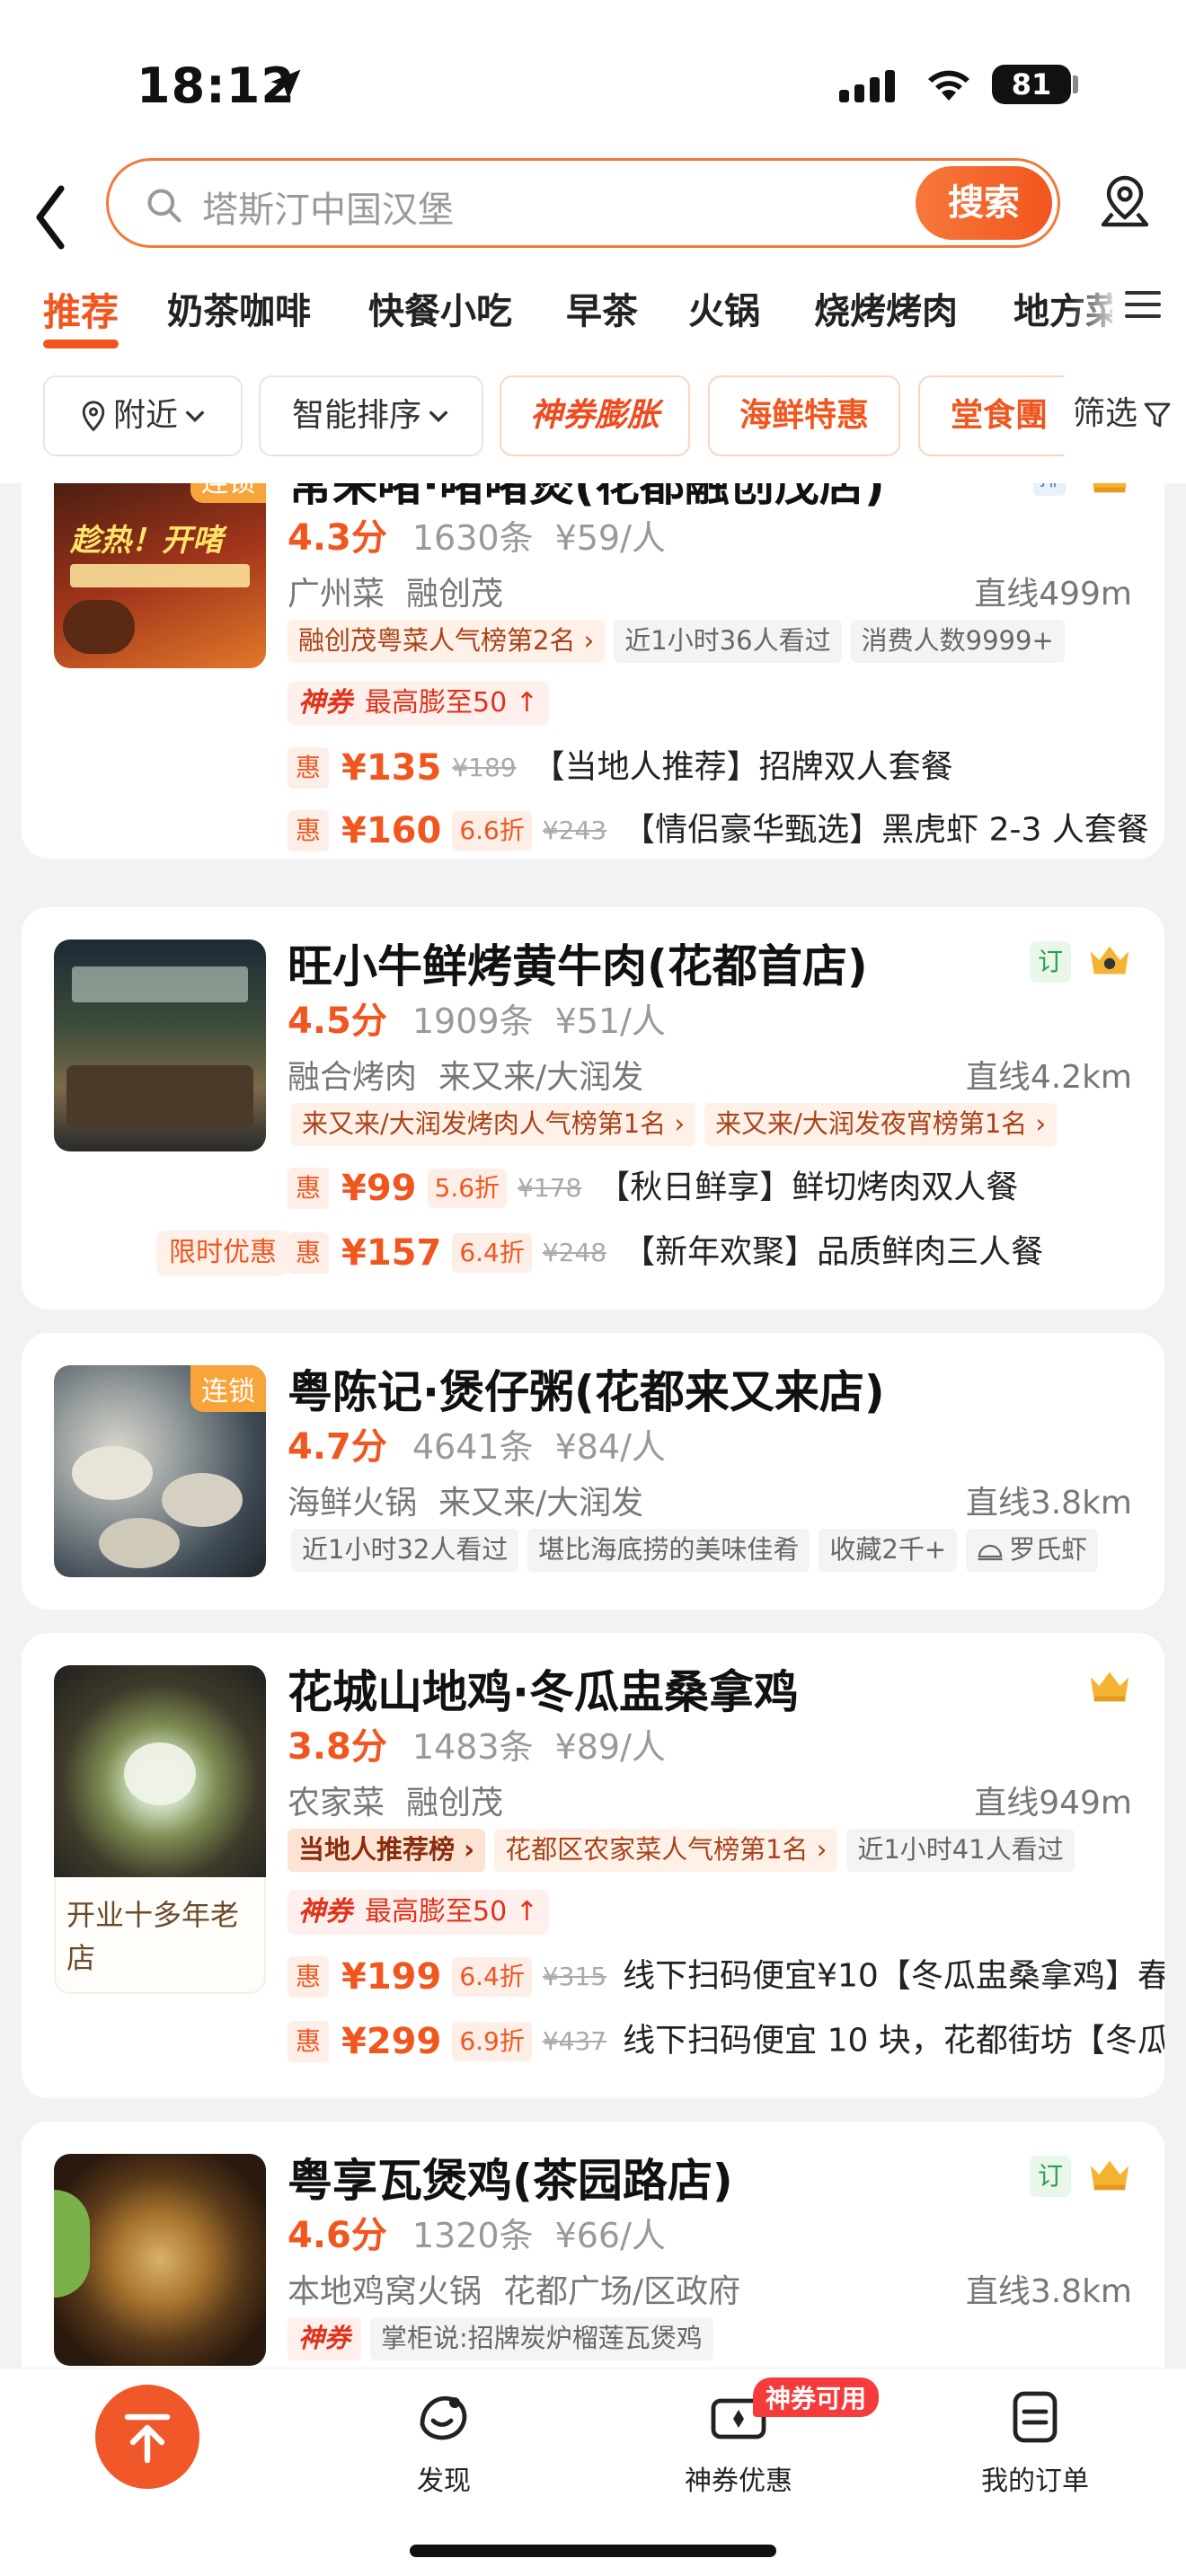 The image size is (1186, 2576). What do you see at coordinates (665, 1252) in the screenshot?
I see `deal-row: 惠 ¥157 6.4折 ¥248 【新年欢聚】品质鲜肉三人餐` at bounding box center [665, 1252].